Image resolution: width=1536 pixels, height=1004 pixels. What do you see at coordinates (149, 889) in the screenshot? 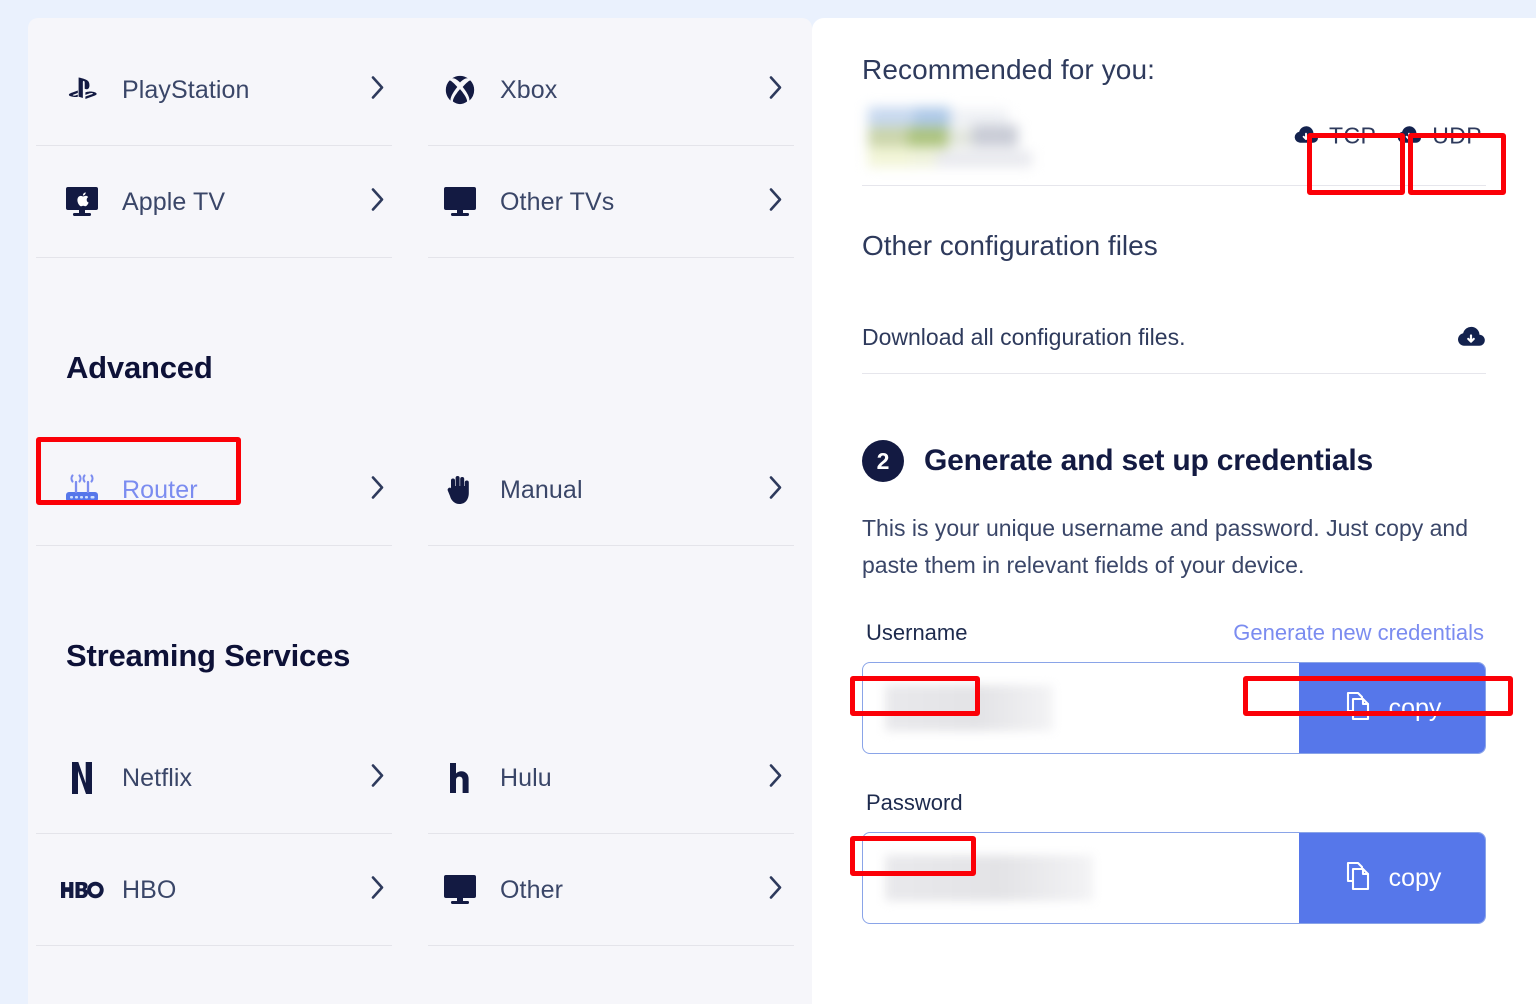
I see `device-label: HBO` at bounding box center [149, 889].